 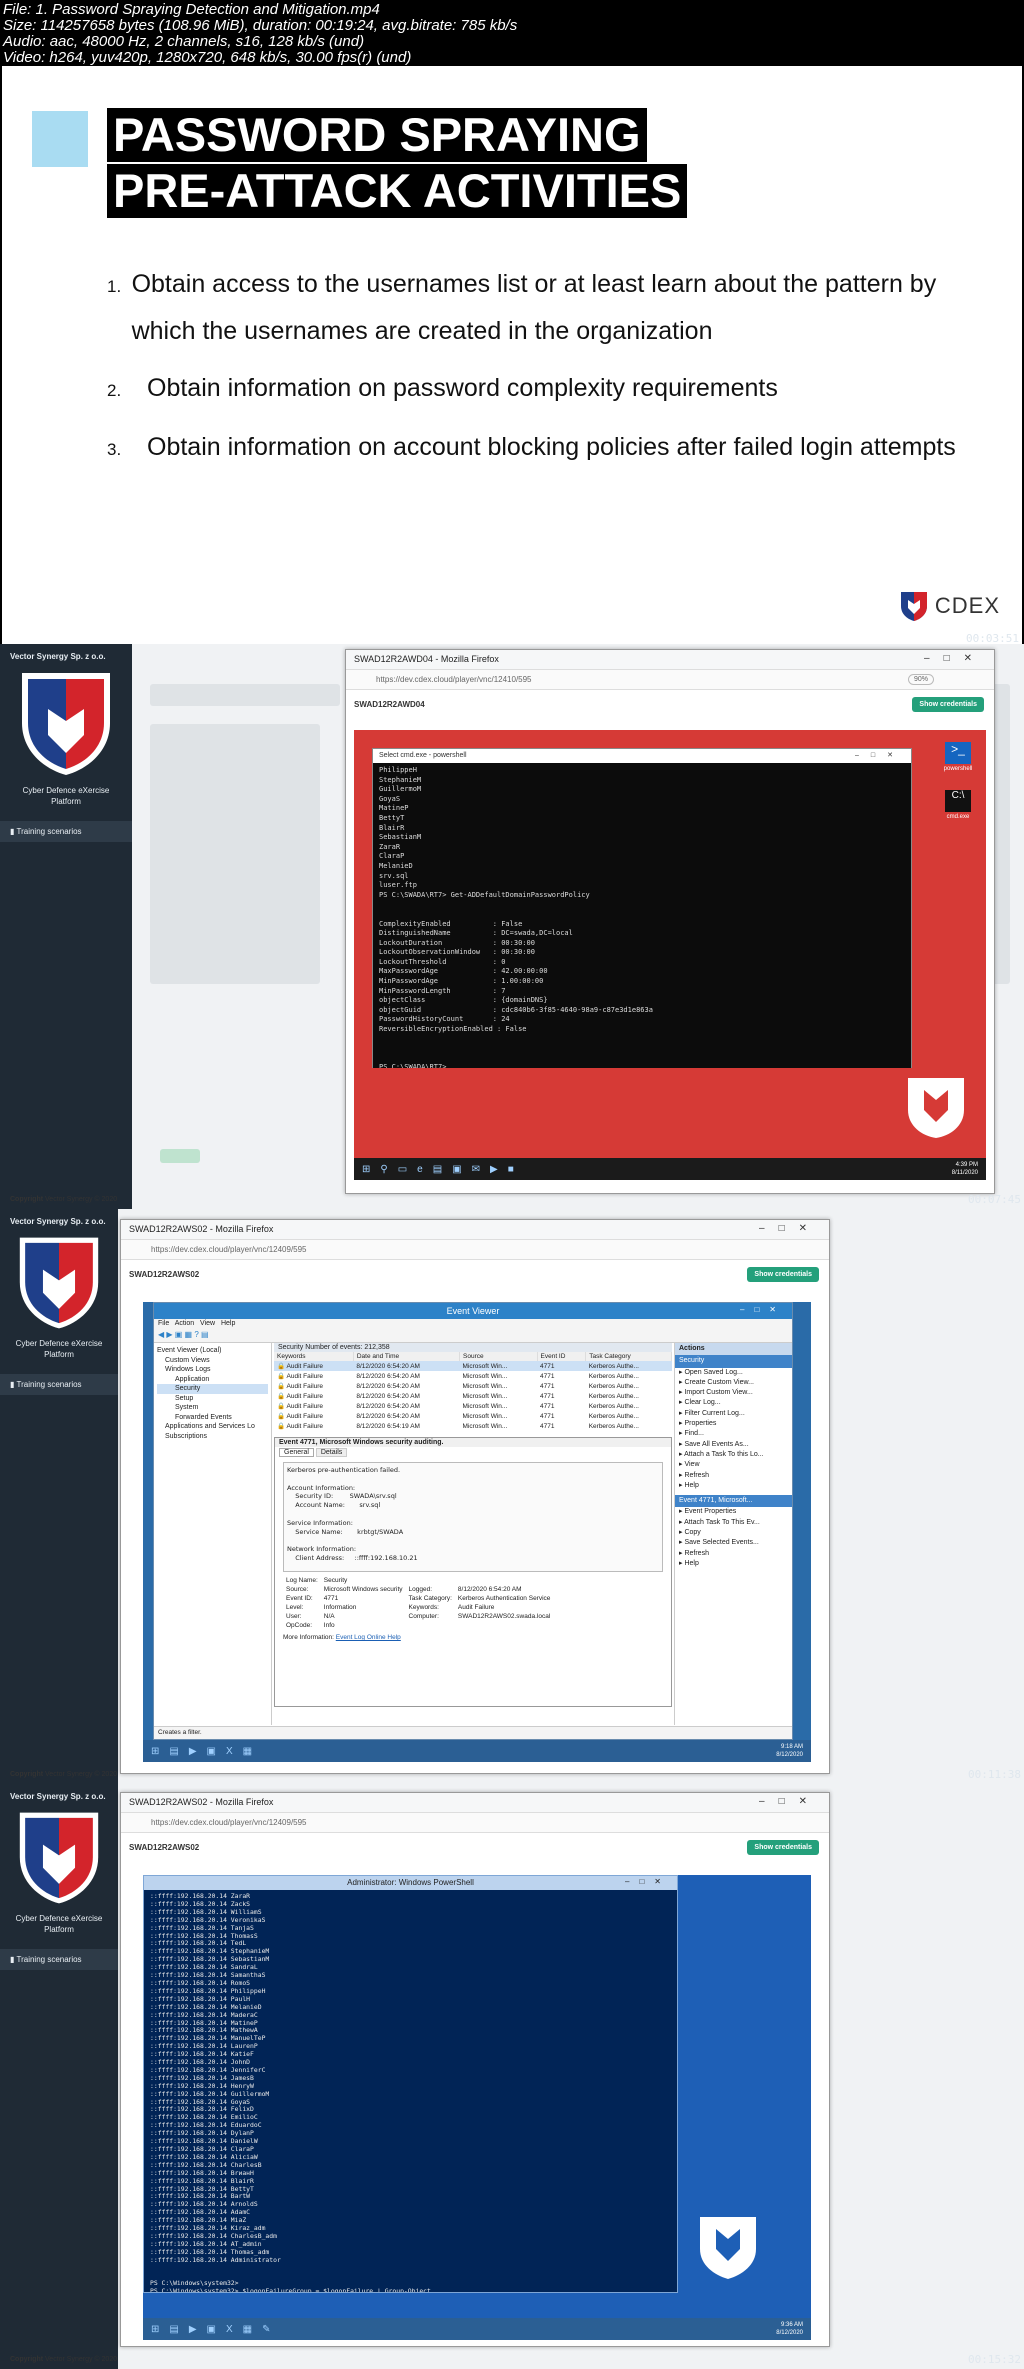 I want to click on taskview-icon: ▭, so click(x=402, y=1169).